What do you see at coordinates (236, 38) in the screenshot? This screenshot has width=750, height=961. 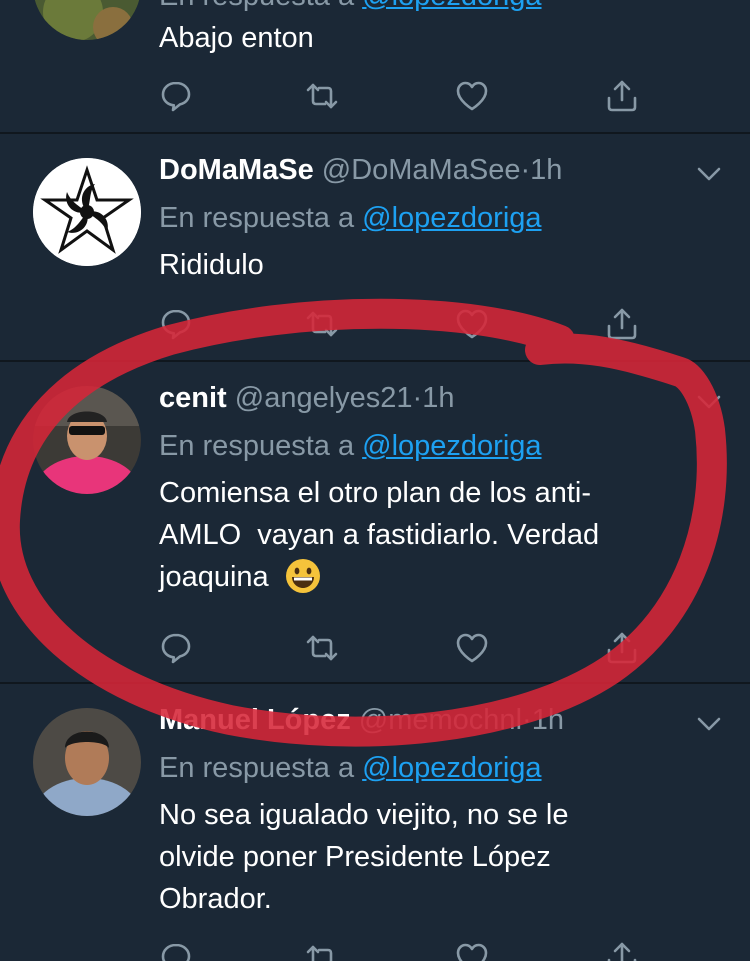 I see `tweet-text: Abajo enton` at bounding box center [236, 38].